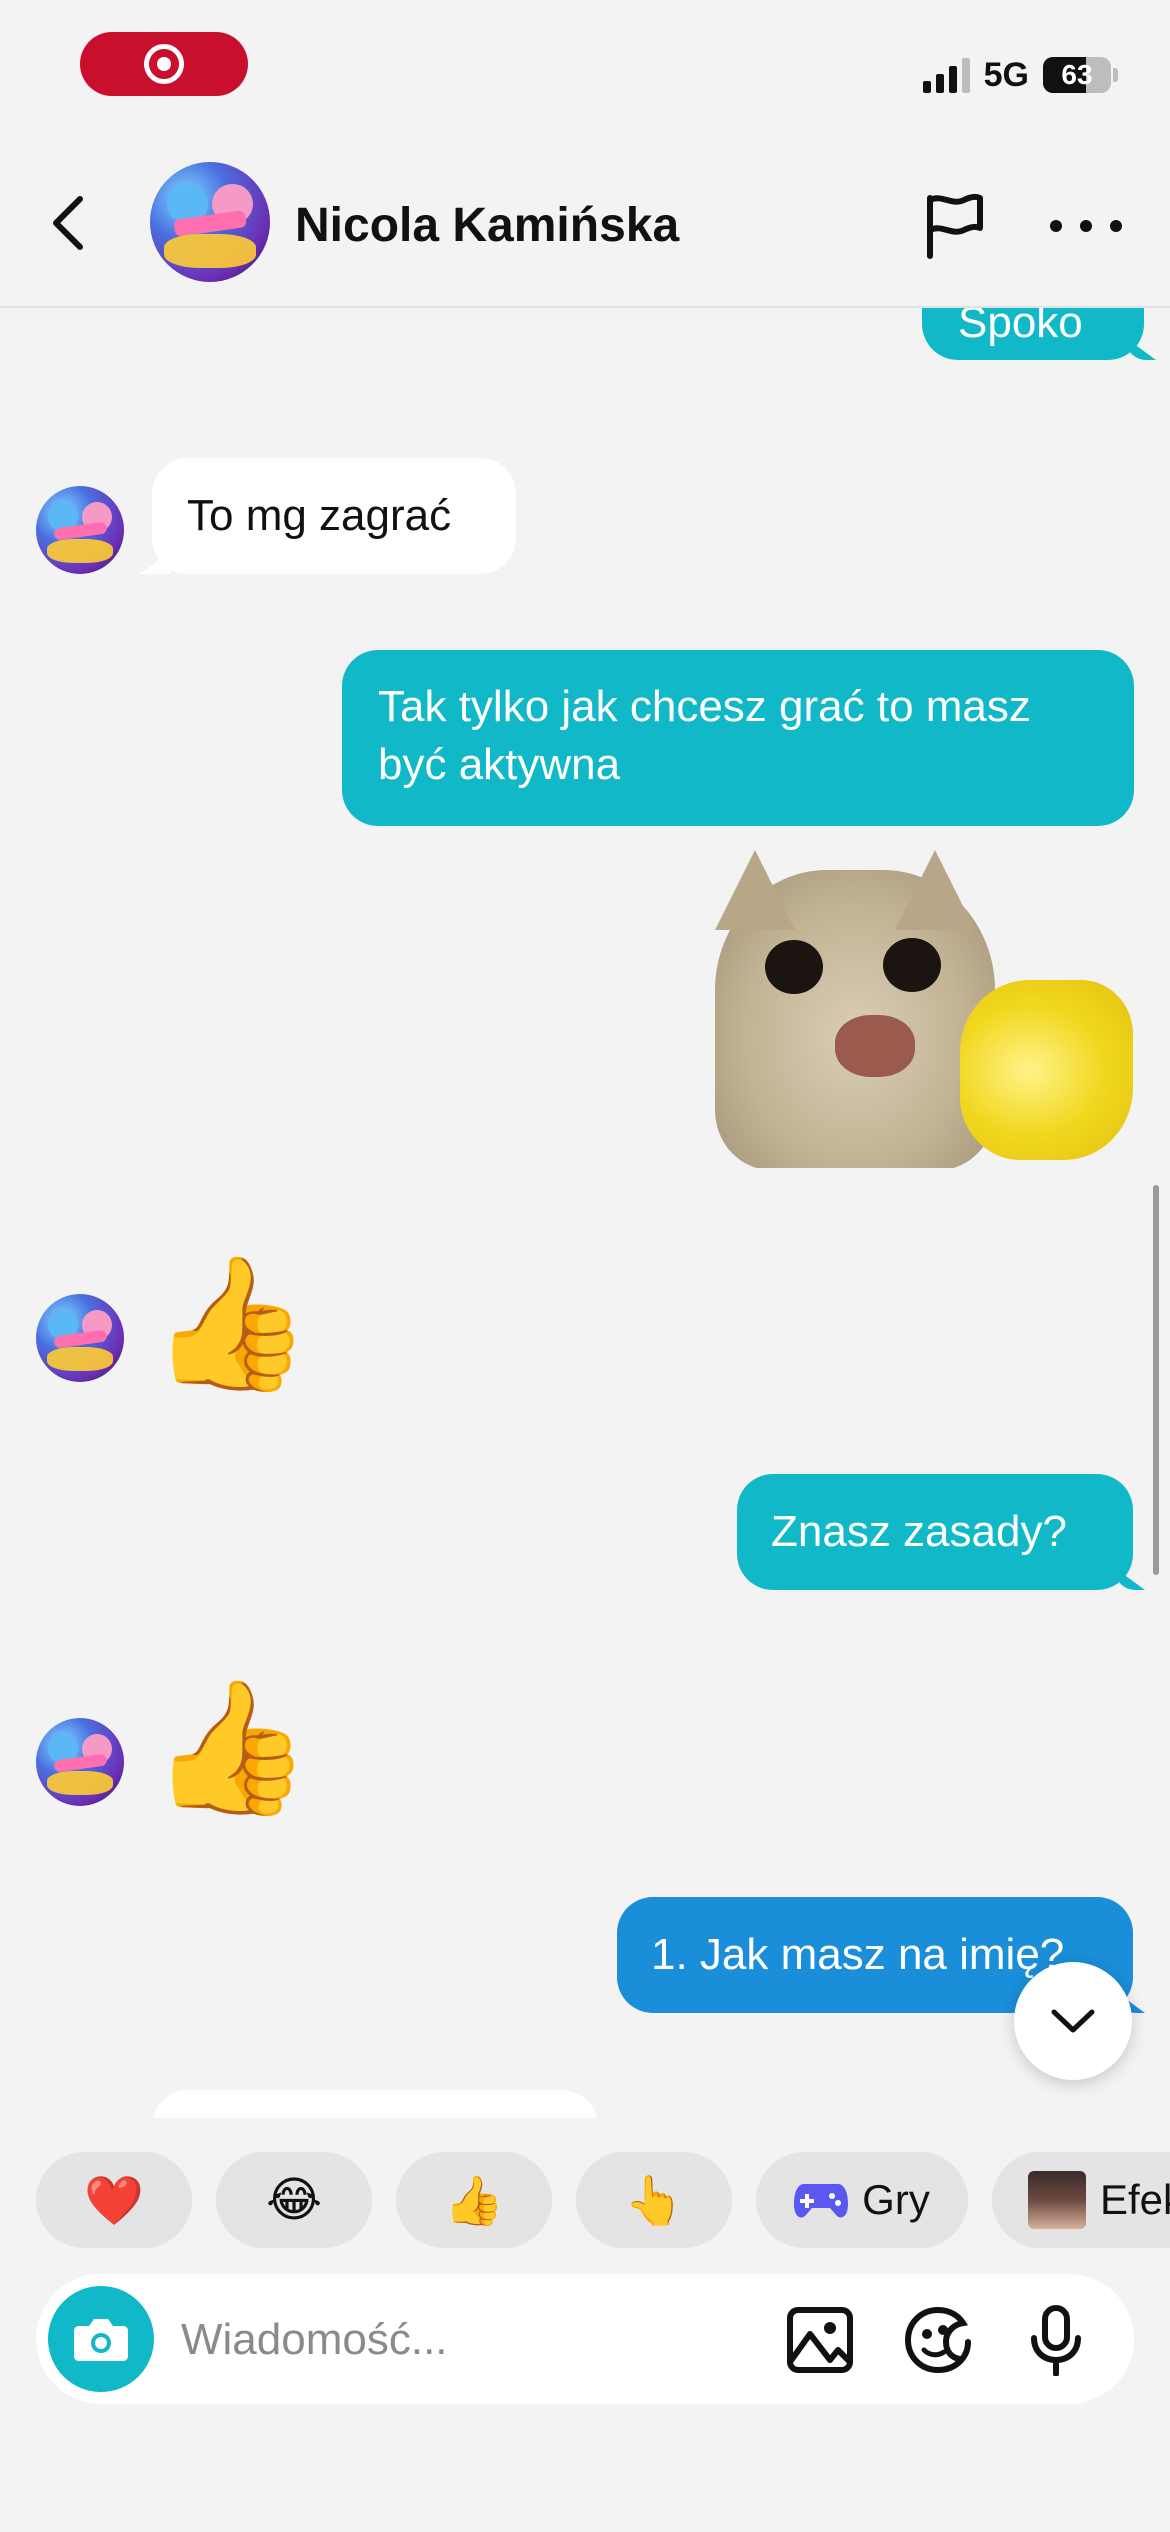 The image size is (1170, 2532). I want to click on quick-reply-thumbs-up: 👍, so click(474, 2200).